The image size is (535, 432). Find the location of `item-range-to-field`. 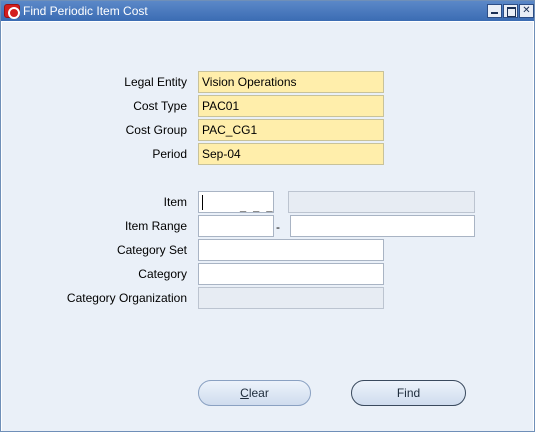

item-range-to-field is located at coordinates (382, 226).